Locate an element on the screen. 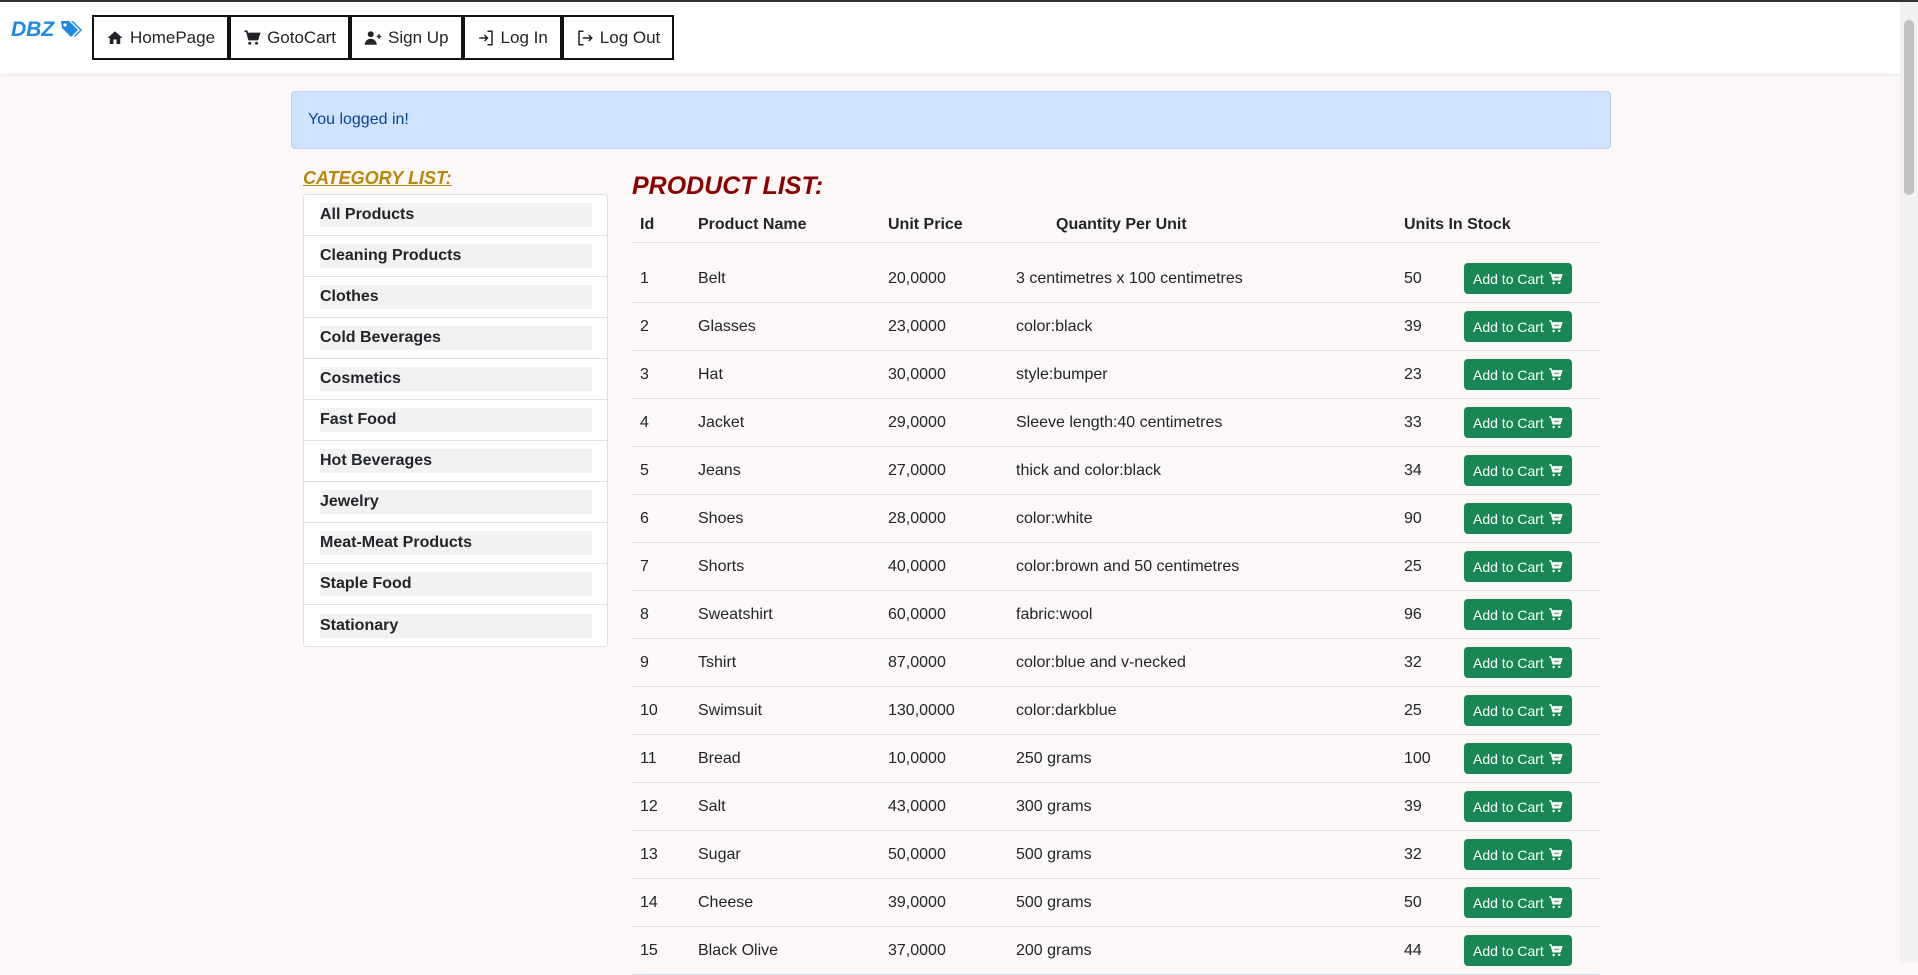 This screenshot has width=1918, height=975. category-item-cosmetics: Cosmetics is located at coordinates (455, 379).